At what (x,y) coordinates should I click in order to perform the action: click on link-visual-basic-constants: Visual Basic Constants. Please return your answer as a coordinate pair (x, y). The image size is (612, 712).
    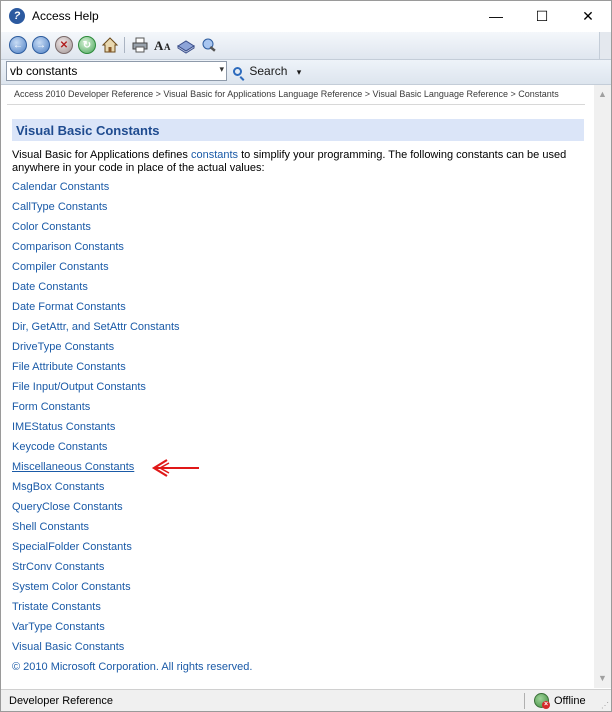
    Looking at the image, I should click on (96, 651).